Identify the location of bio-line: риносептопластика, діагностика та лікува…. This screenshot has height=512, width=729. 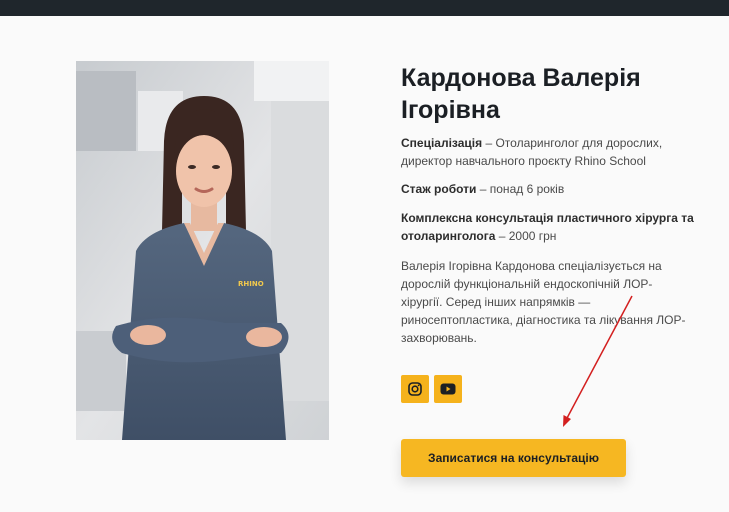
(543, 320).